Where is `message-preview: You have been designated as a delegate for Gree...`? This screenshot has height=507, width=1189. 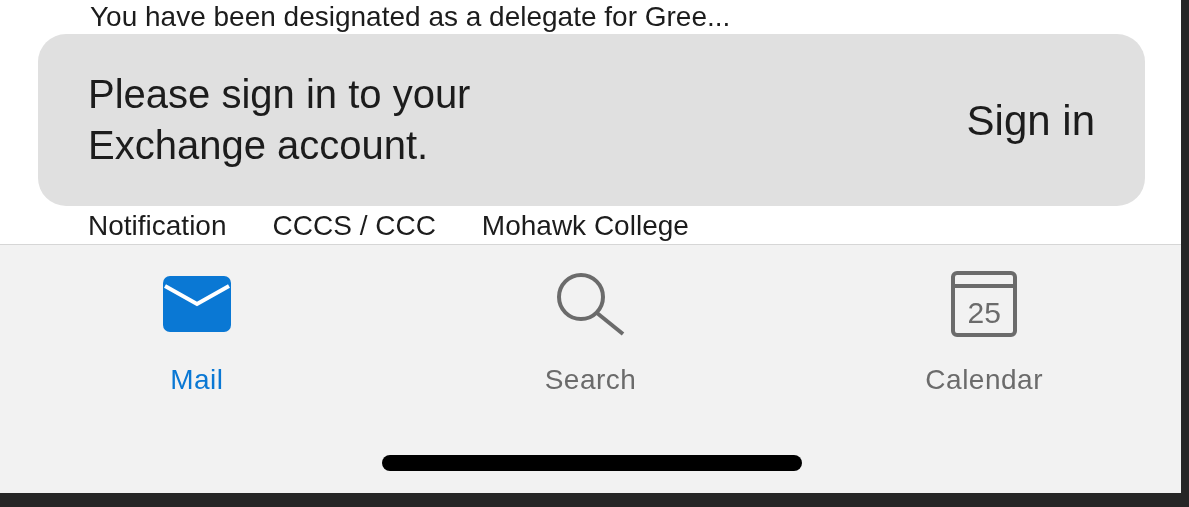
message-preview: You have been designated as a delegate for Gree... is located at coordinates (410, 17).